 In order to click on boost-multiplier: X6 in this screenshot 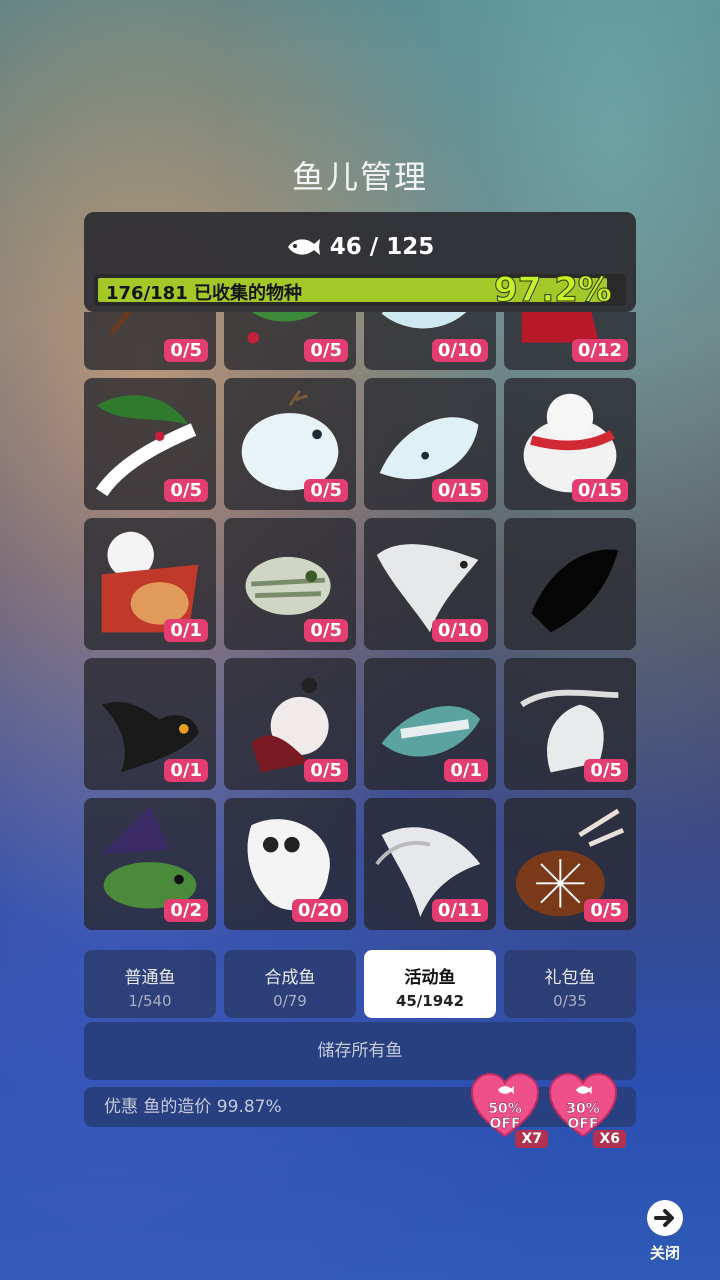, I will do `click(609, 1139)`.